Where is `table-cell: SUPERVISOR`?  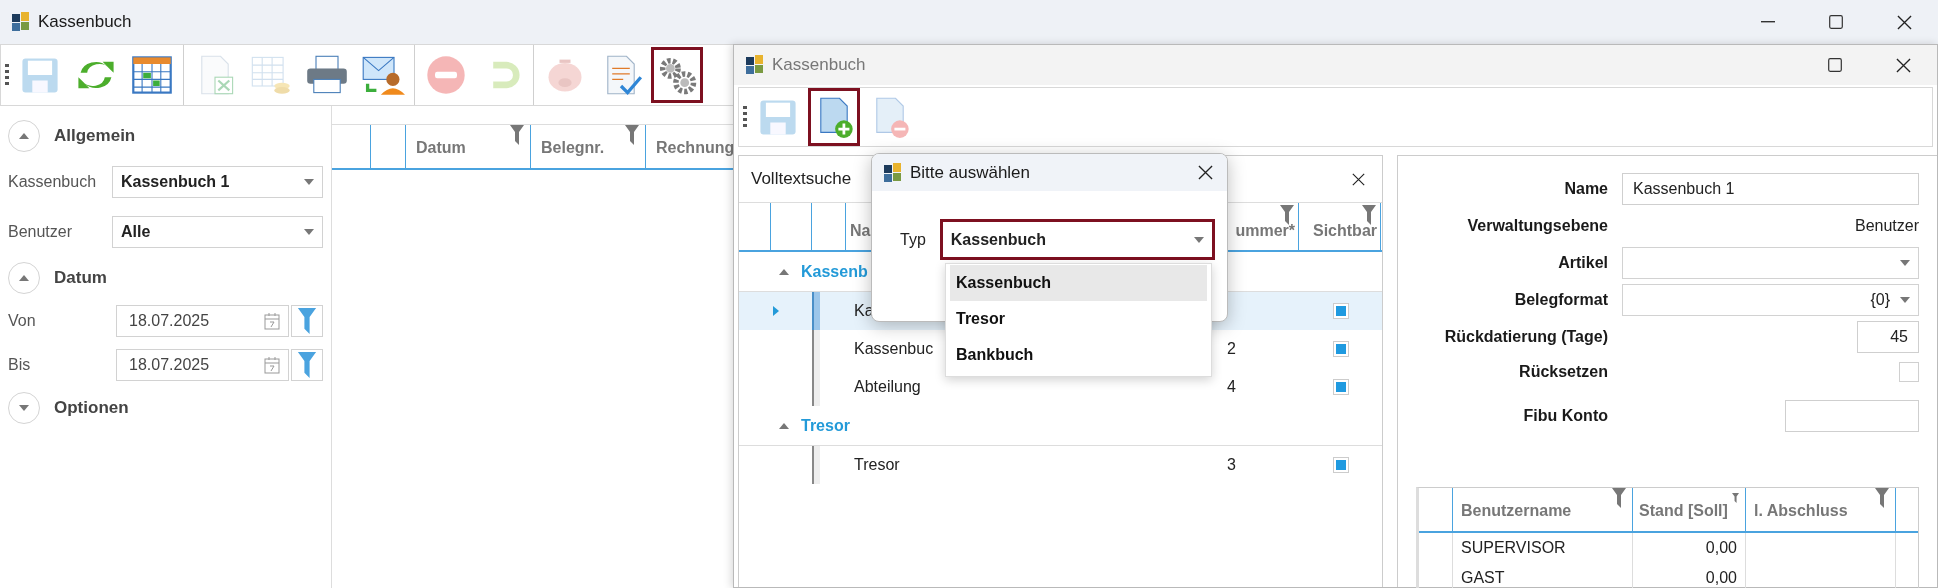 table-cell: SUPERVISOR is located at coordinates (1543, 548).